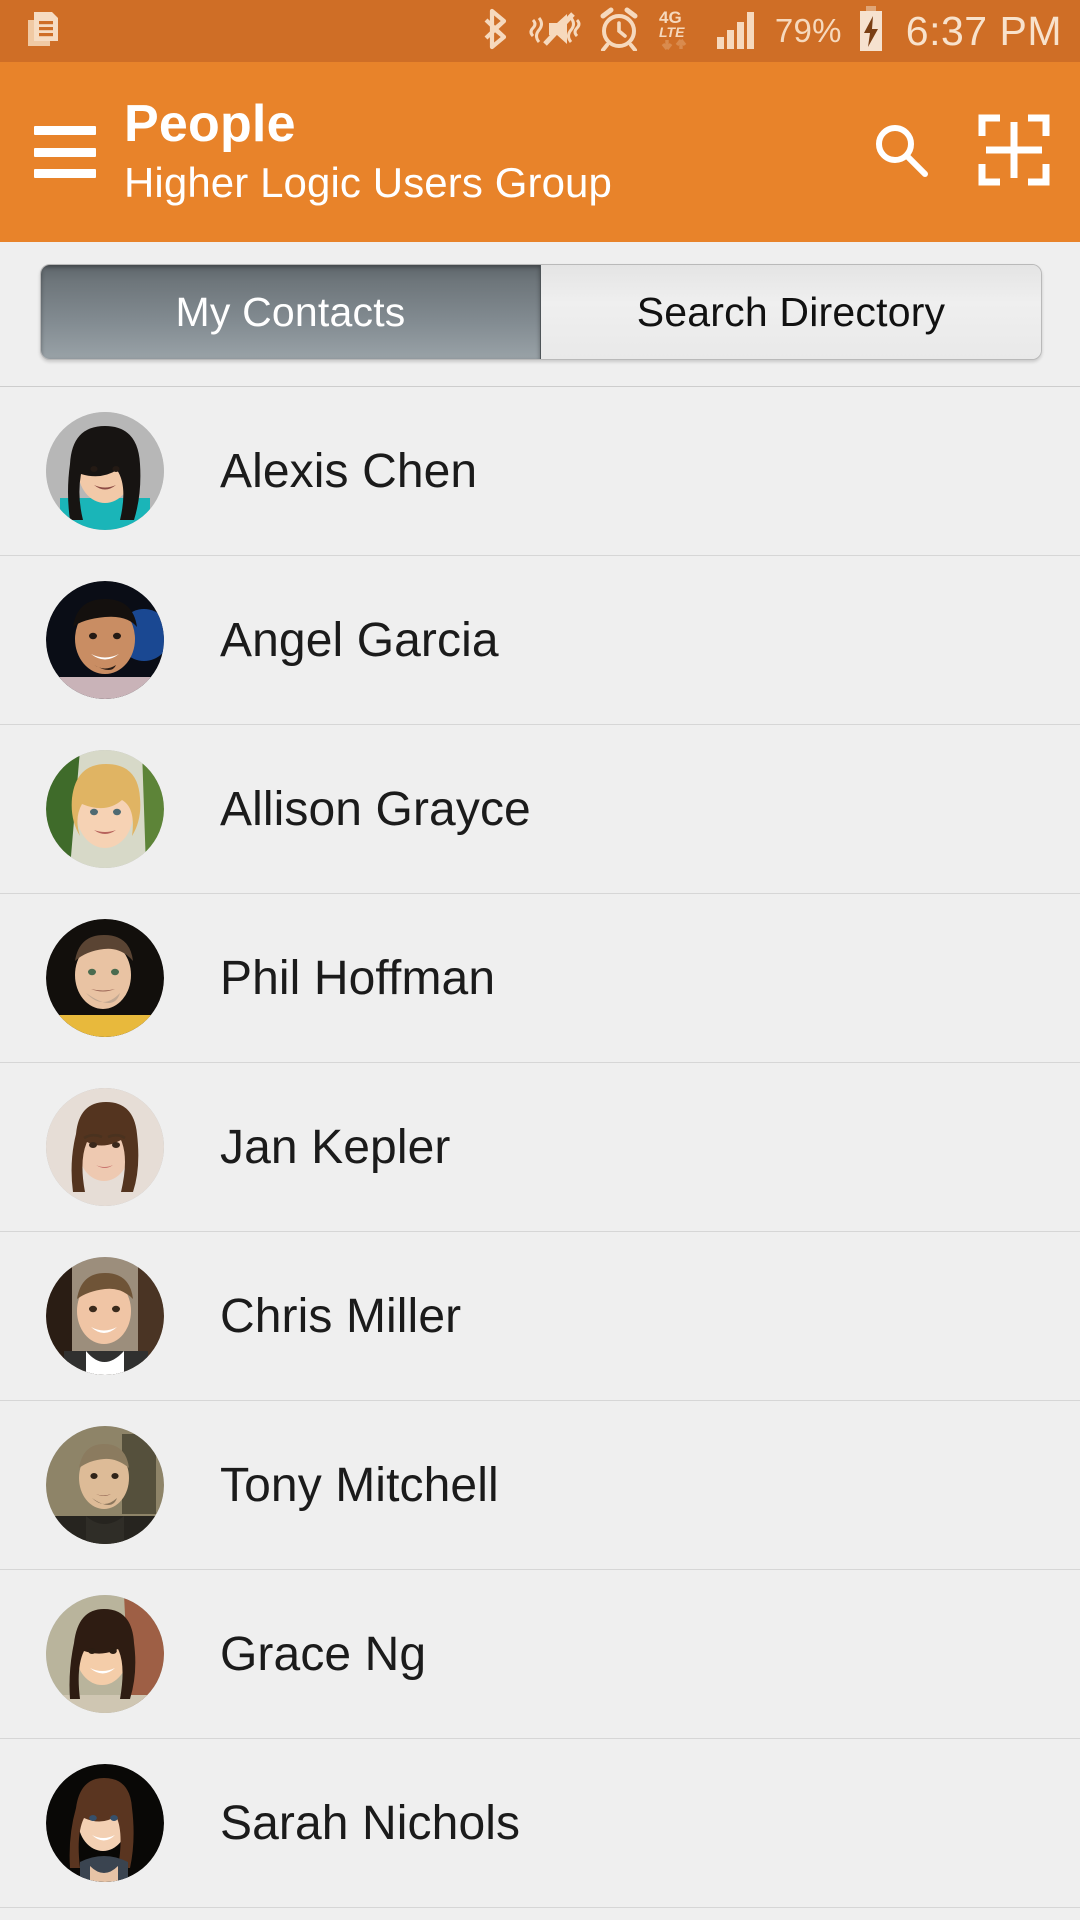 Image resolution: width=1080 pixels, height=1920 pixels. Describe the element at coordinates (738, 31) in the screenshot. I see `signal-bars-icon` at that location.